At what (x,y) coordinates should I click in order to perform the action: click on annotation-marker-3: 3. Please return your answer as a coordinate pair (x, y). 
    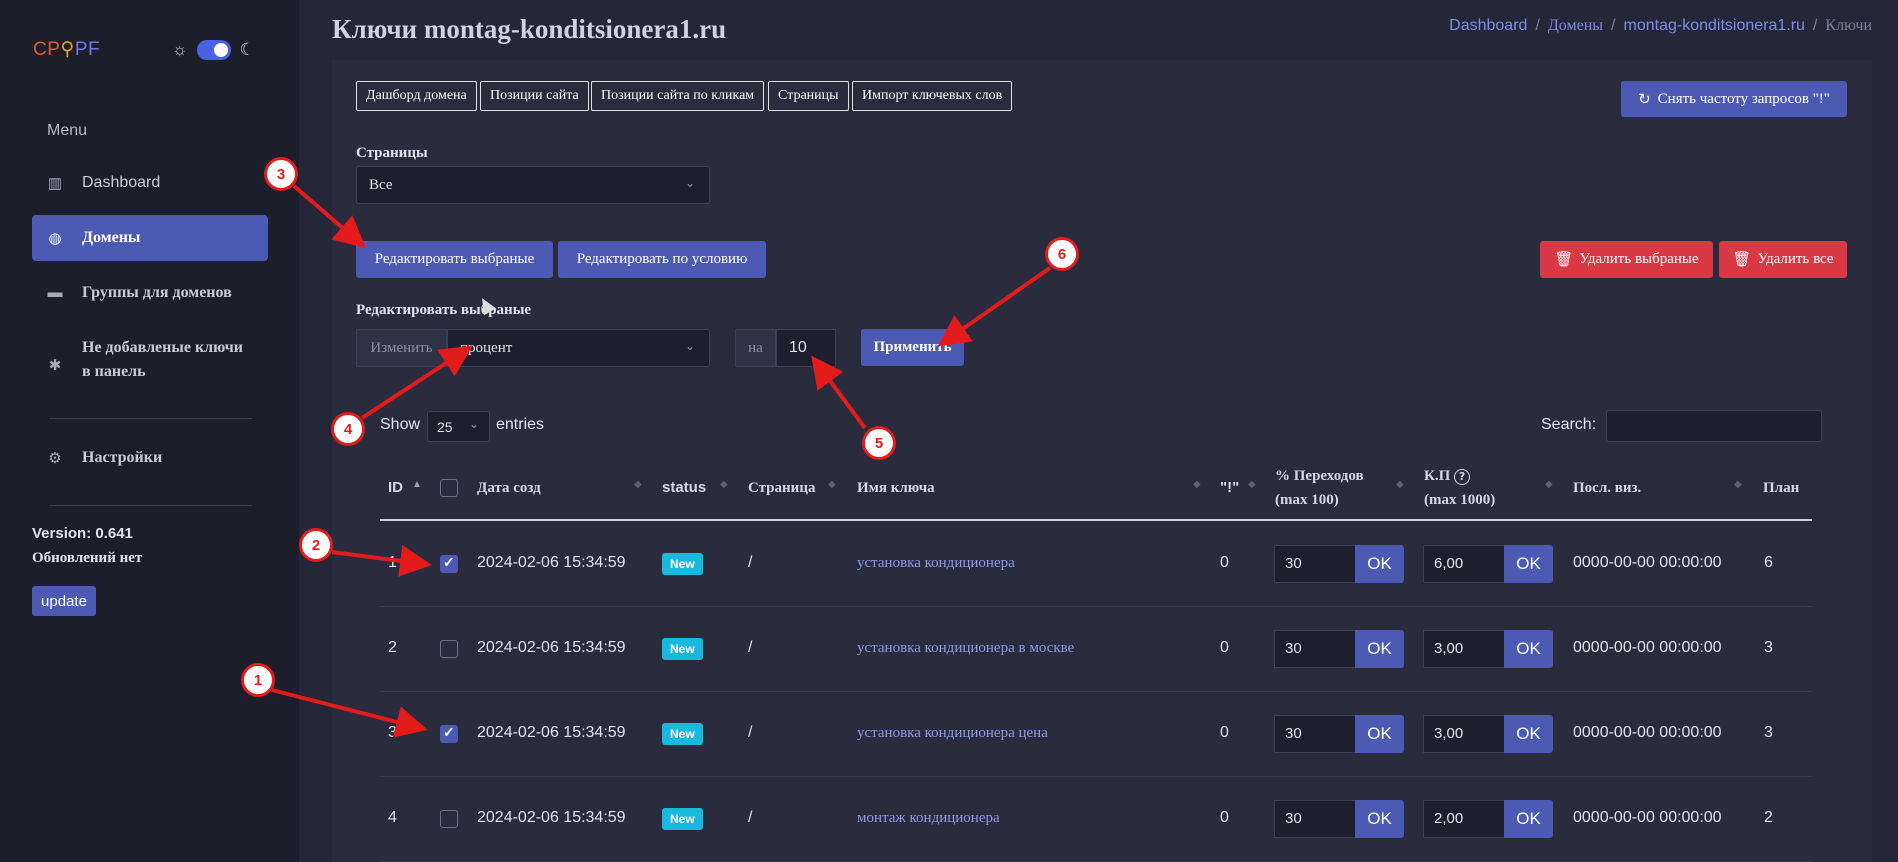
    Looking at the image, I should click on (281, 174).